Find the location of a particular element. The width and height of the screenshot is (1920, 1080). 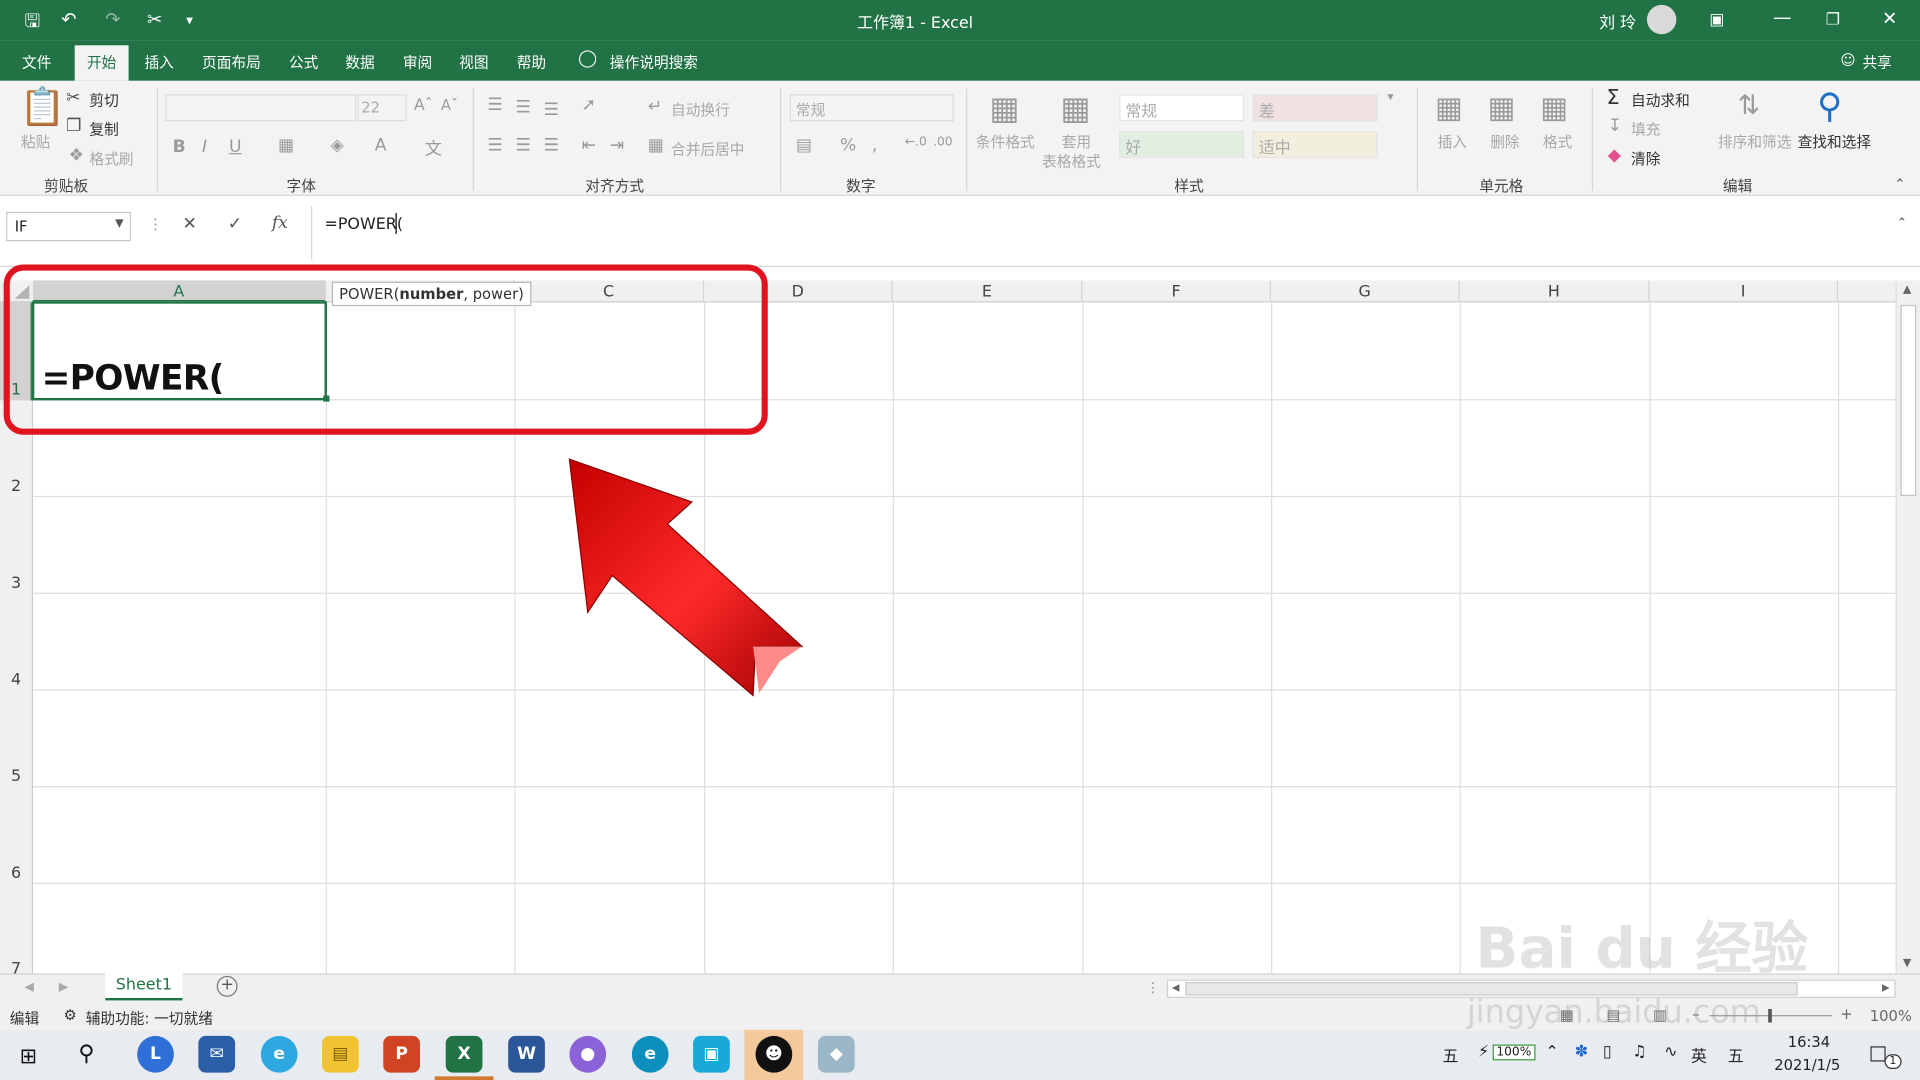

format-cells-label: 格式 is located at coordinates (1557, 141).